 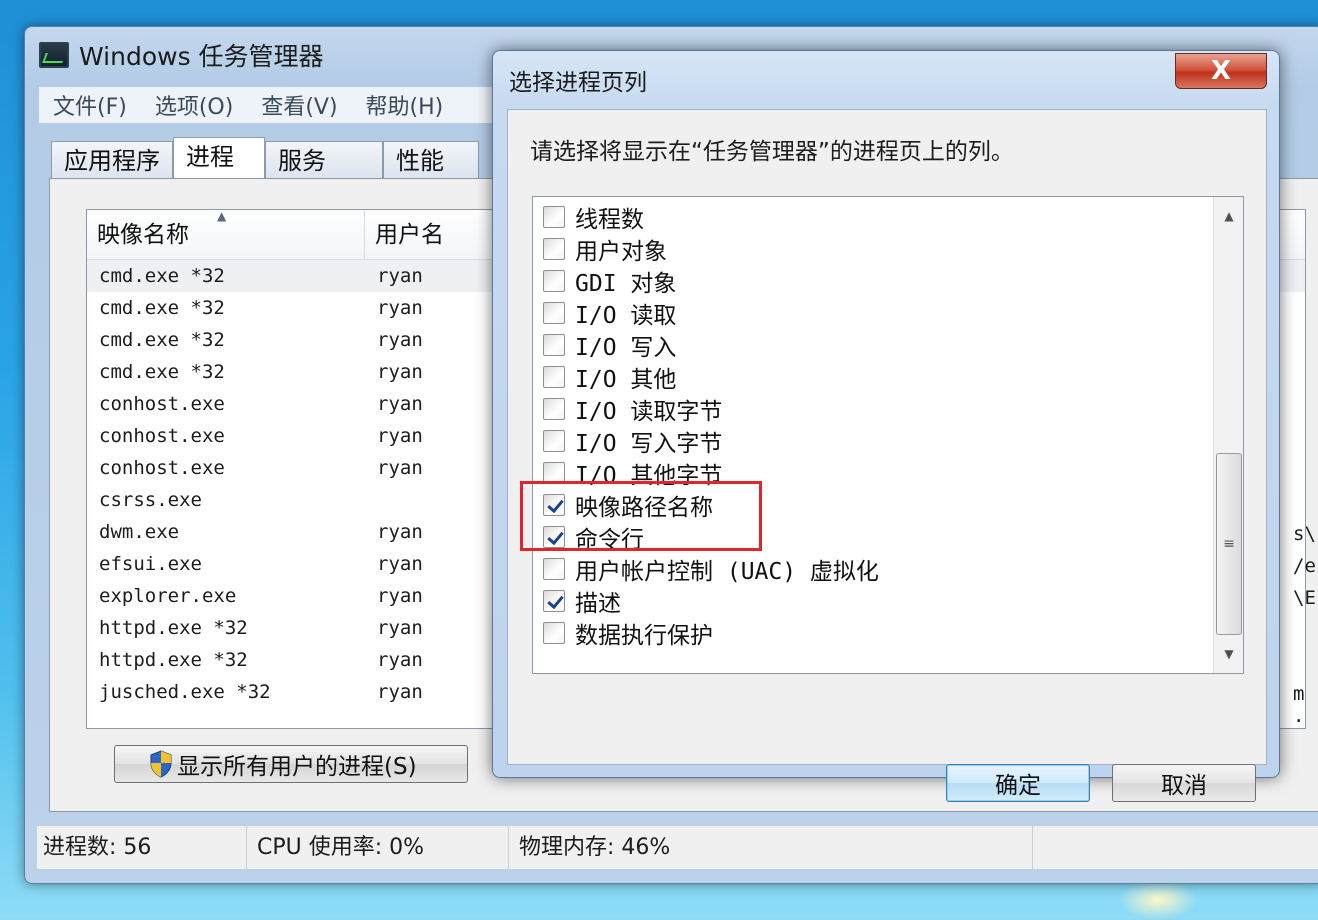 What do you see at coordinates (168, 596) in the screenshot?
I see `process-image-name: explorer.exe` at bounding box center [168, 596].